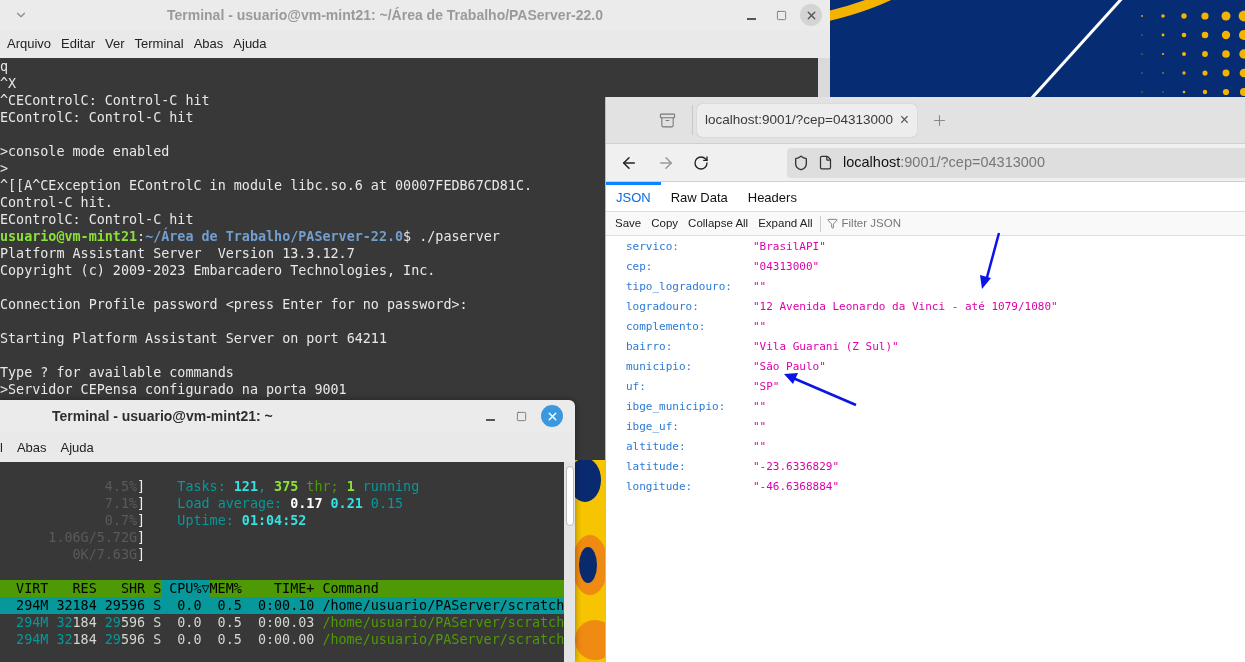 The width and height of the screenshot is (1245, 662). What do you see at coordinates (115, 44) in the screenshot?
I see `menu-item: Ver` at bounding box center [115, 44].